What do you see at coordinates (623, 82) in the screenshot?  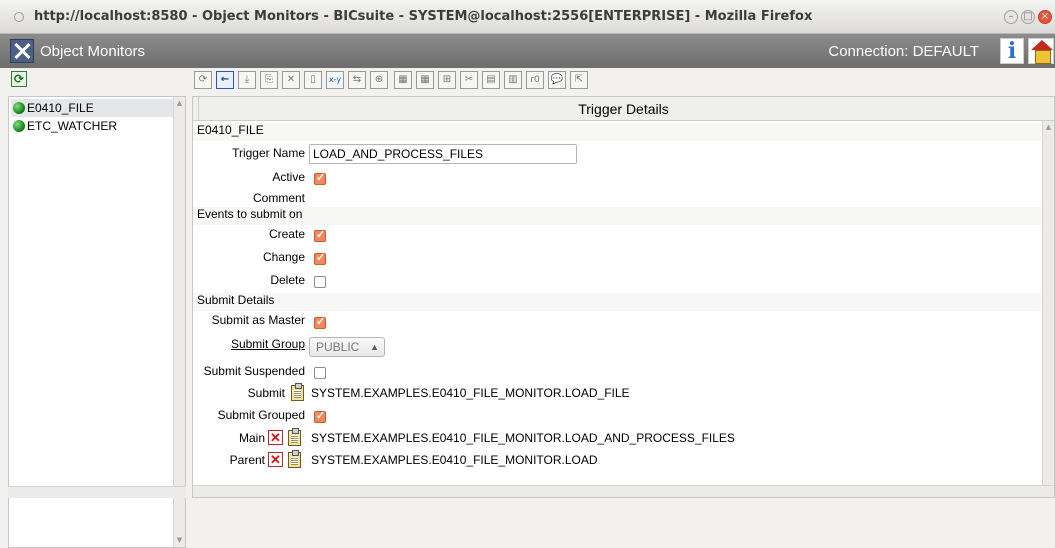 I see `toolbar: ⟳ ← ⤓ ⎘ ✕ ▯ x-y ⇆ ⊕ ▦ ▦ ⊞ ✂ ▤ ▥ r0 💬 ⇱` at bounding box center [623, 82].